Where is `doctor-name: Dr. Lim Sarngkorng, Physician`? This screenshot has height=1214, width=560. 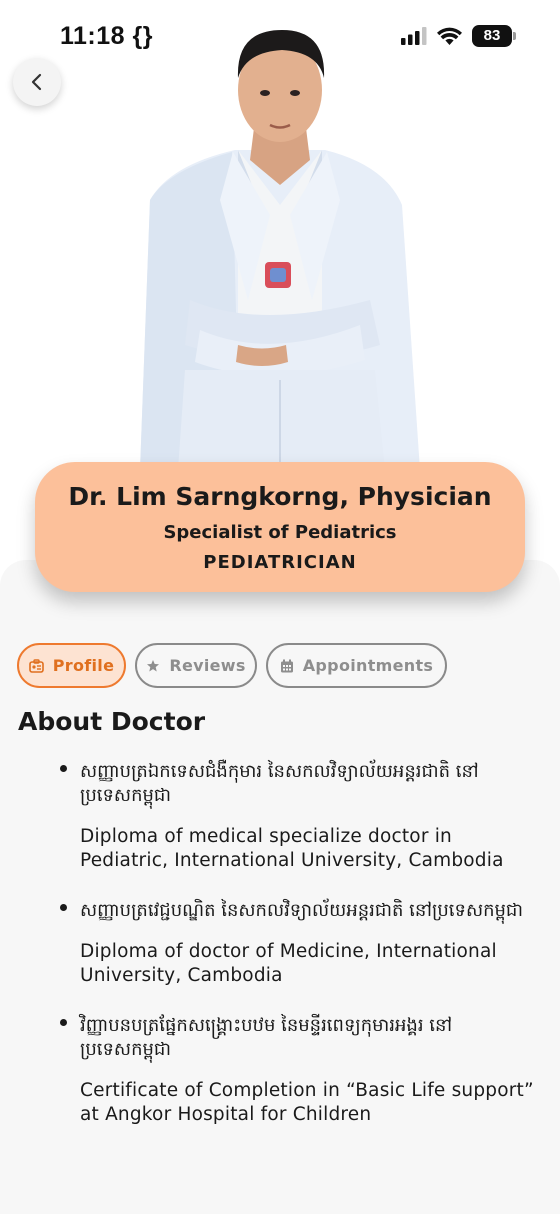 doctor-name: Dr. Lim Sarngkorng, Physician is located at coordinates (280, 496).